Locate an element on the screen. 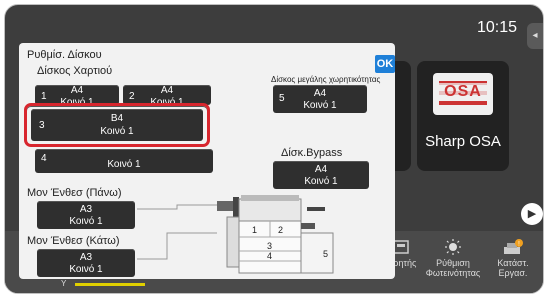 This screenshot has height=298, width=548. tray-size: B4 is located at coordinates (117, 118).